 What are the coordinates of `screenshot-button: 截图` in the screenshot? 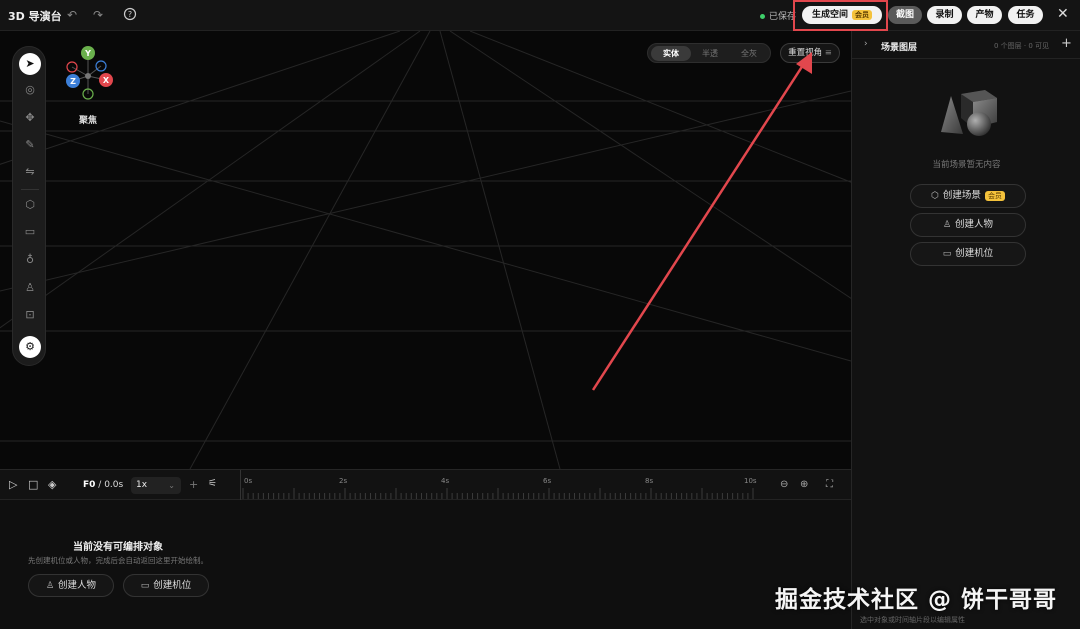 It's located at (905, 15).